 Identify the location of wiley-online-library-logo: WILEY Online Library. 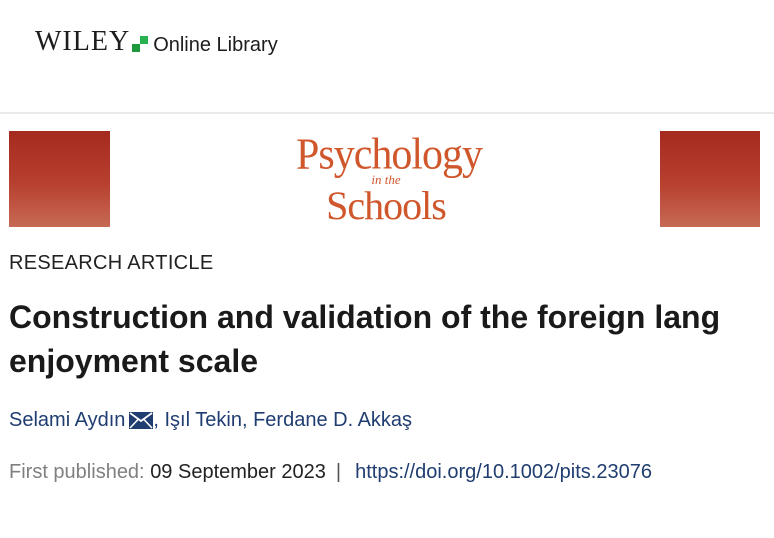
(156, 42).